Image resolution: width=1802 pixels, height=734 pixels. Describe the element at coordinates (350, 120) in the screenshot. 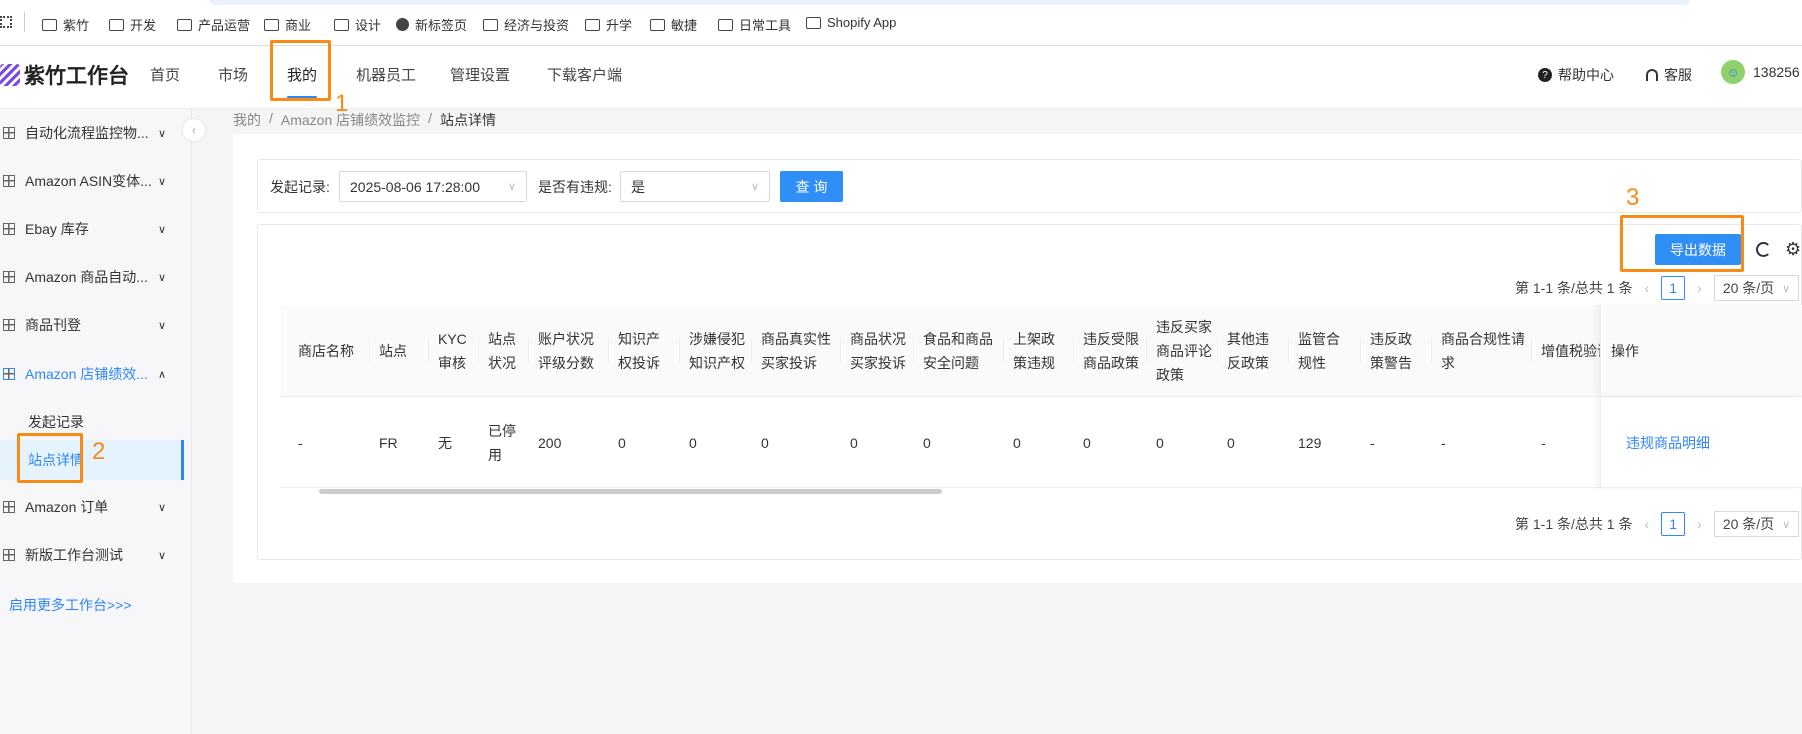

I see `breadcrumb-store-performance: Amazon 店铺绩效监控` at that location.